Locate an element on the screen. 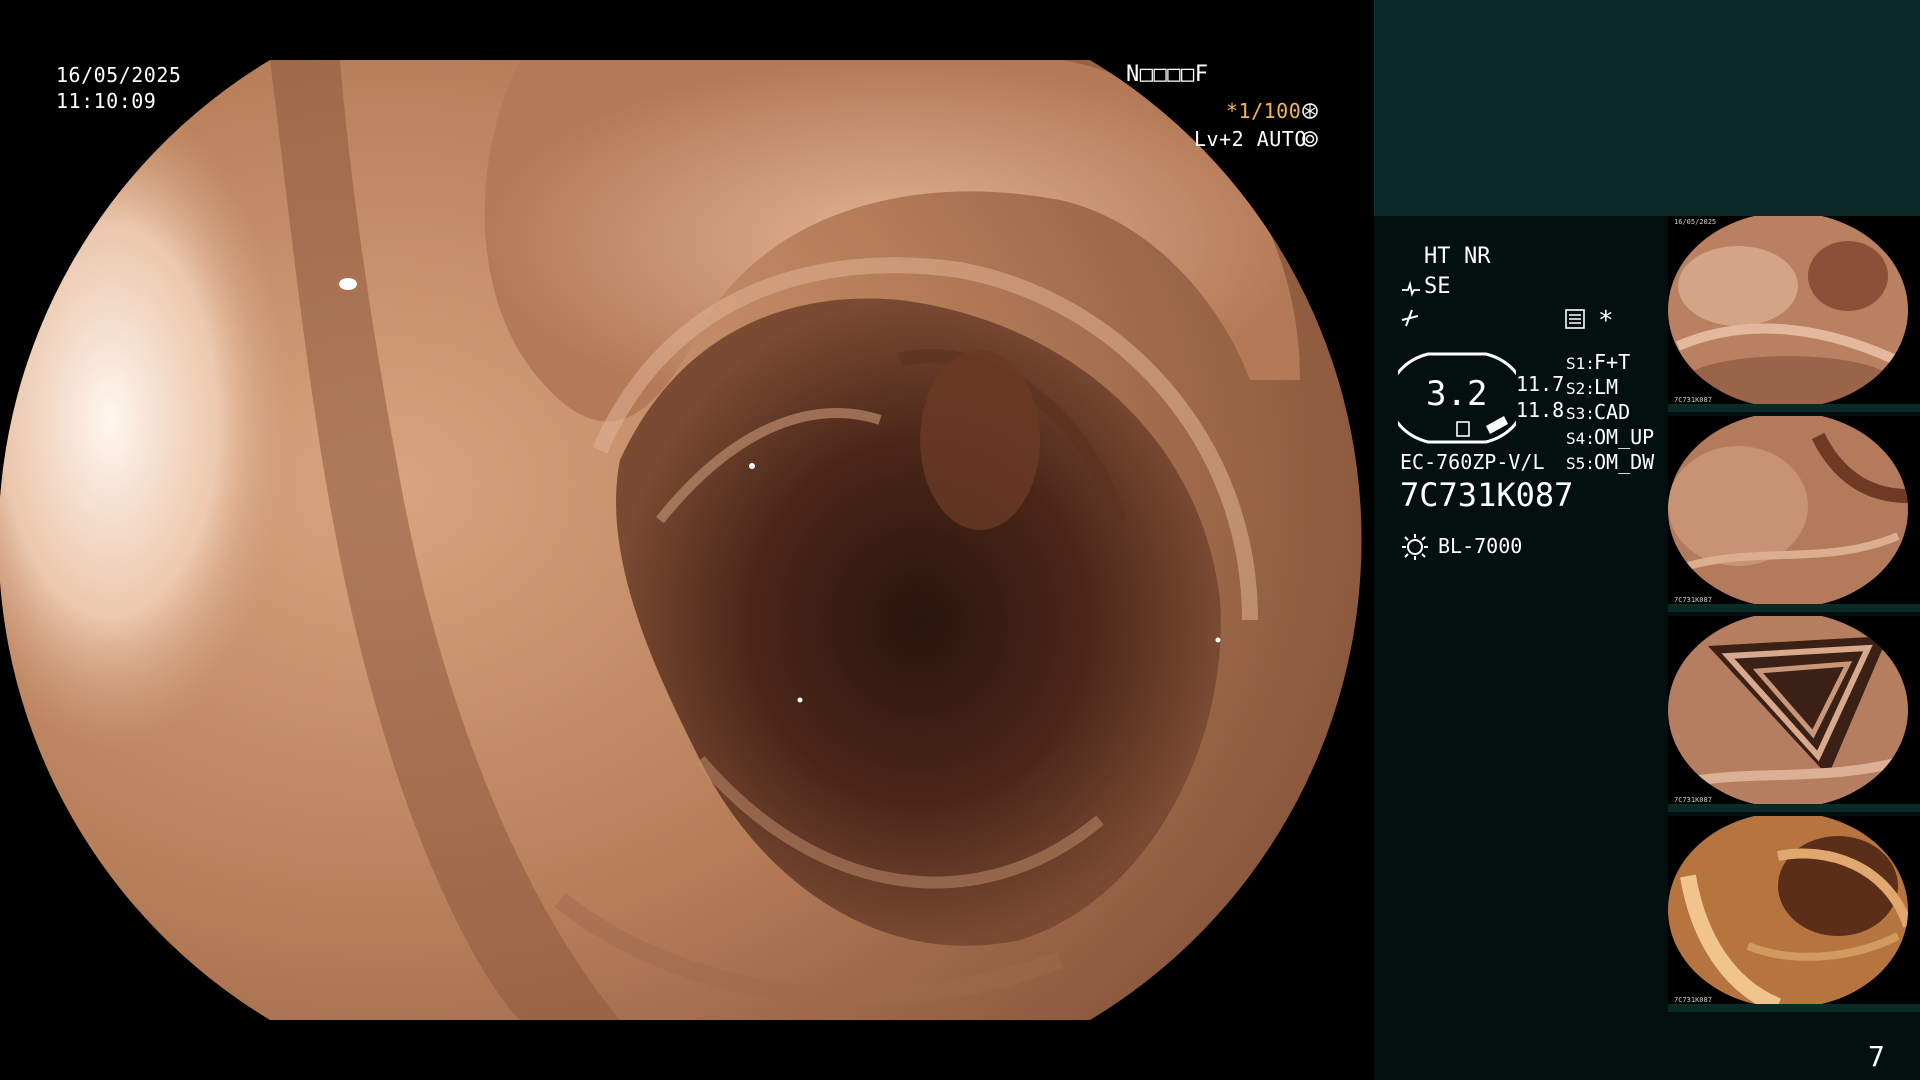 The height and width of the screenshot is (1080, 1920). preset-label: OM_UP is located at coordinates (1624, 437).